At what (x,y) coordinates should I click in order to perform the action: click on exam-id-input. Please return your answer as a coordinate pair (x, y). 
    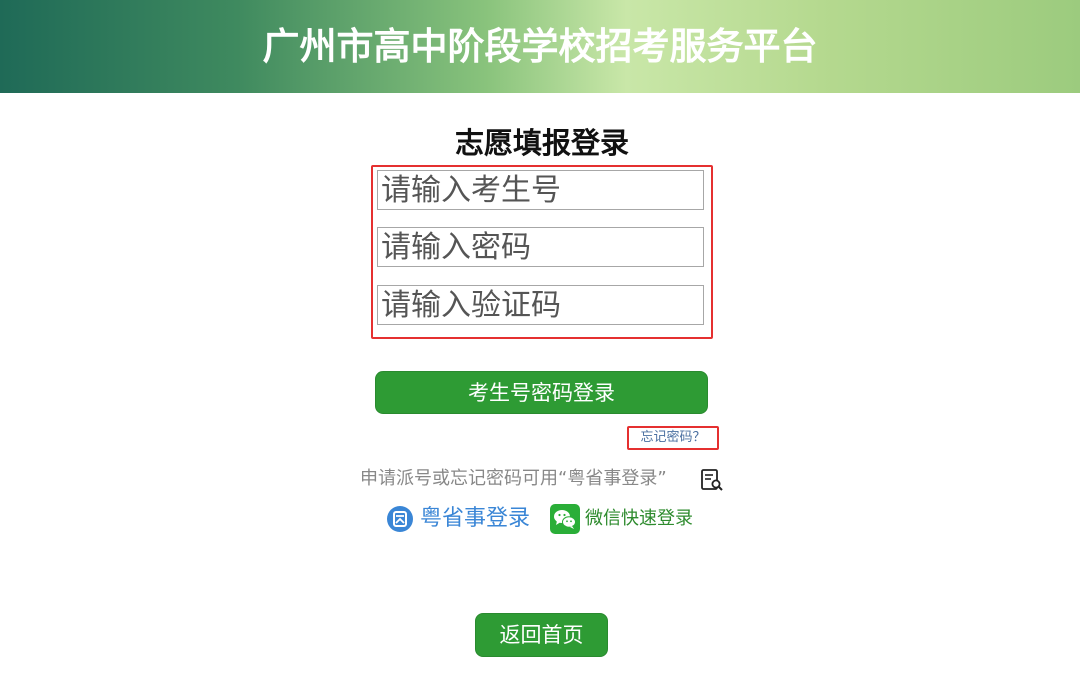
    Looking at the image, I should click on (540, 190).